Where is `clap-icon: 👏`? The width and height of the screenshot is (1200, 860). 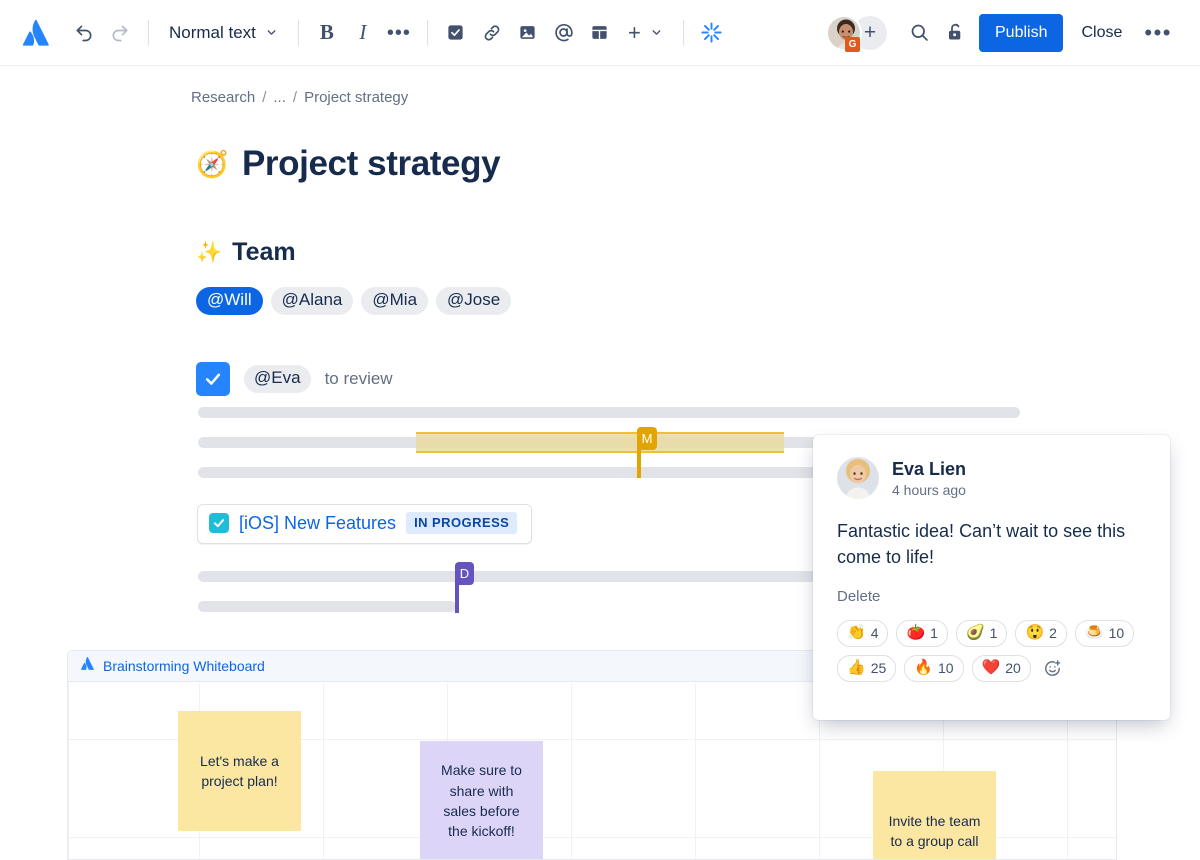 clap-icon: 👏 is located at coordinates (856, 633).